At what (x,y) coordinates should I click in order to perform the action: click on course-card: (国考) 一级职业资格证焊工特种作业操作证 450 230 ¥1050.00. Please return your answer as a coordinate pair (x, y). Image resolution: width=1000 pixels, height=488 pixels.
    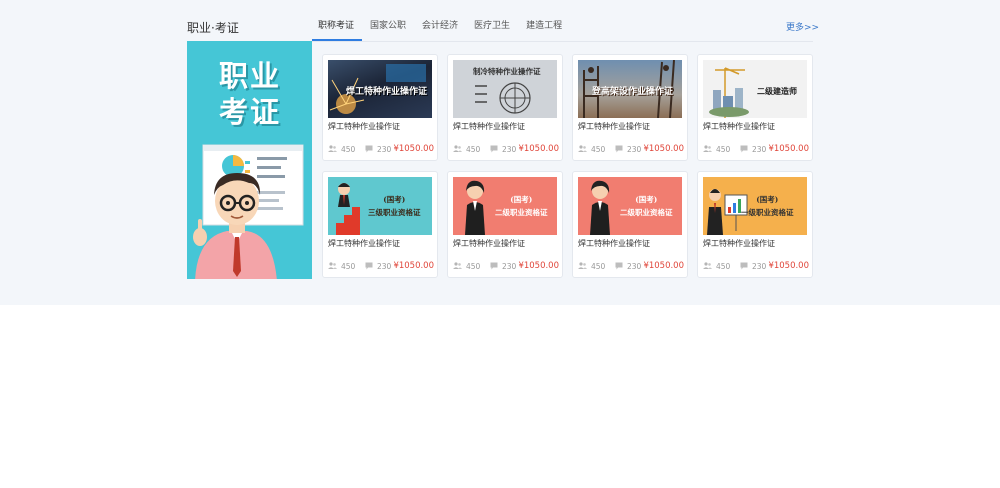
    Looking at the image, I should click on (755, 224).